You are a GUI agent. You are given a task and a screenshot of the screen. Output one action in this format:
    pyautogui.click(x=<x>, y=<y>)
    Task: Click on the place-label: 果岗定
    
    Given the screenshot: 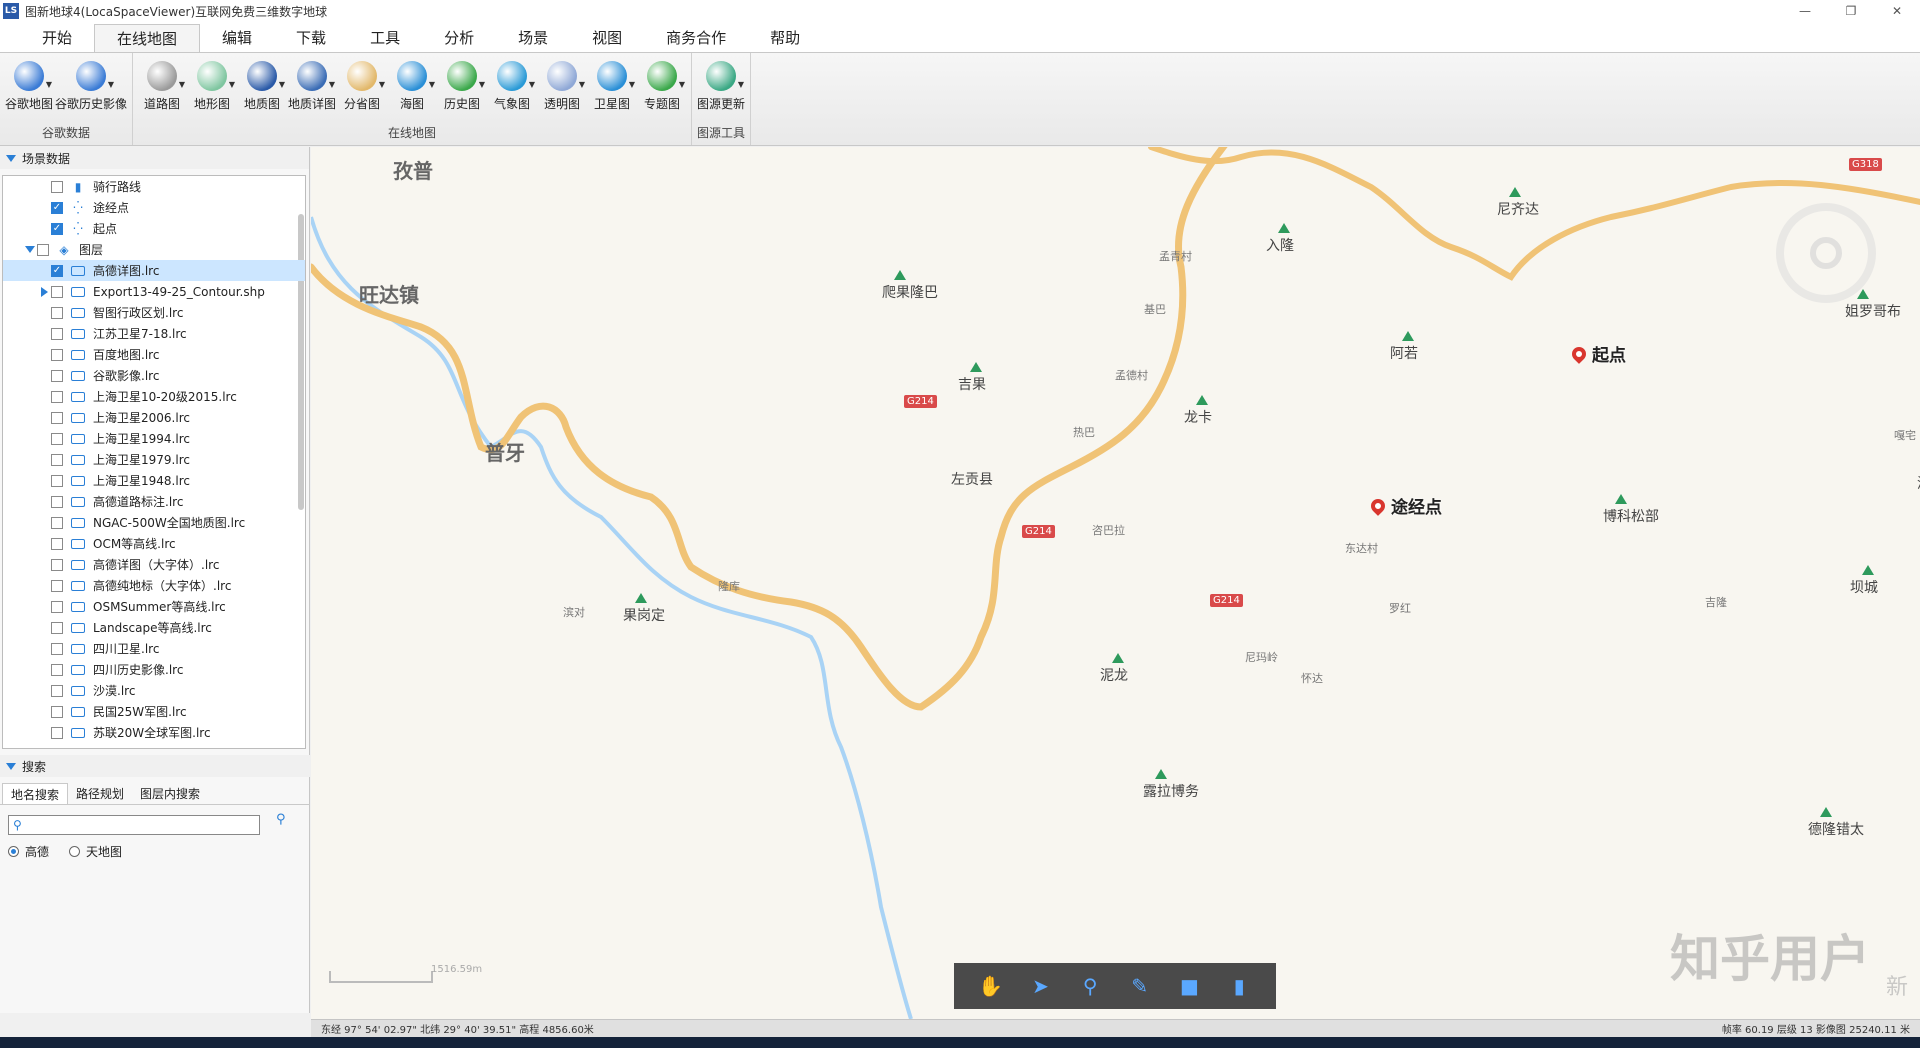 What is the action you would take?
    pyautogui.click(x=644, y=615)
    